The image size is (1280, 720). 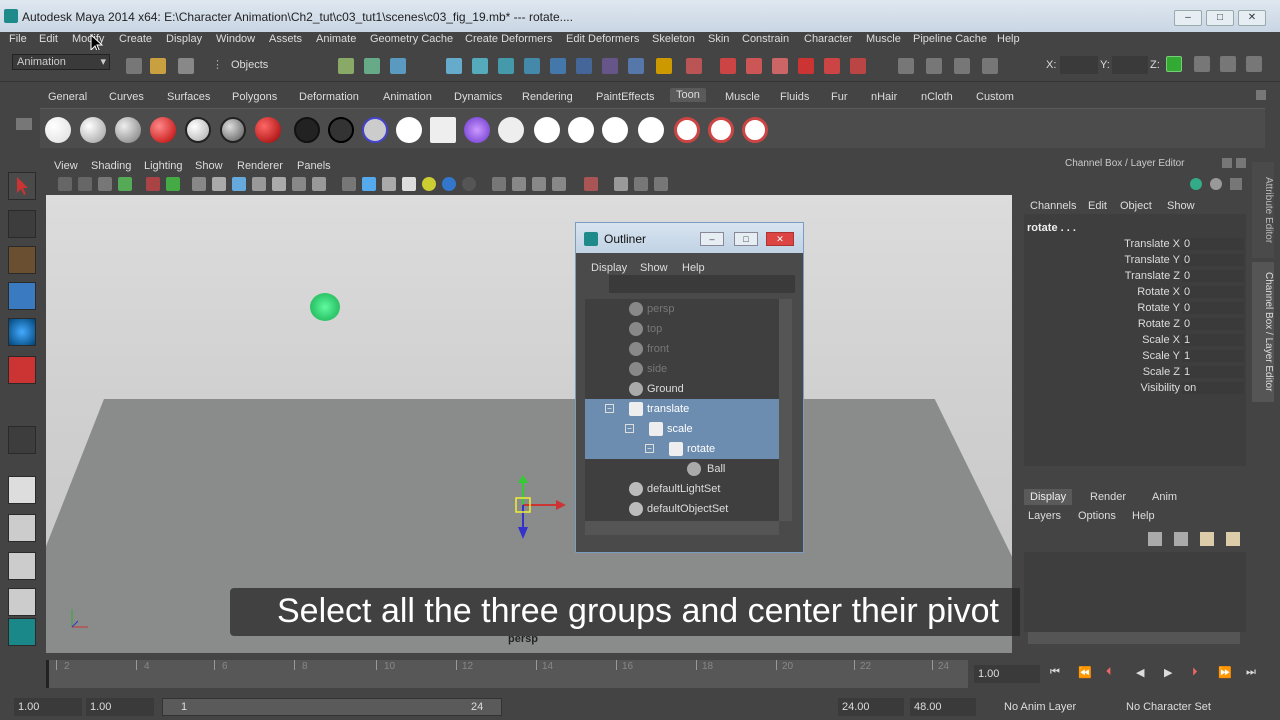 I want to click on channel-menu-edit: Edit, so click(x=1097, y=206).